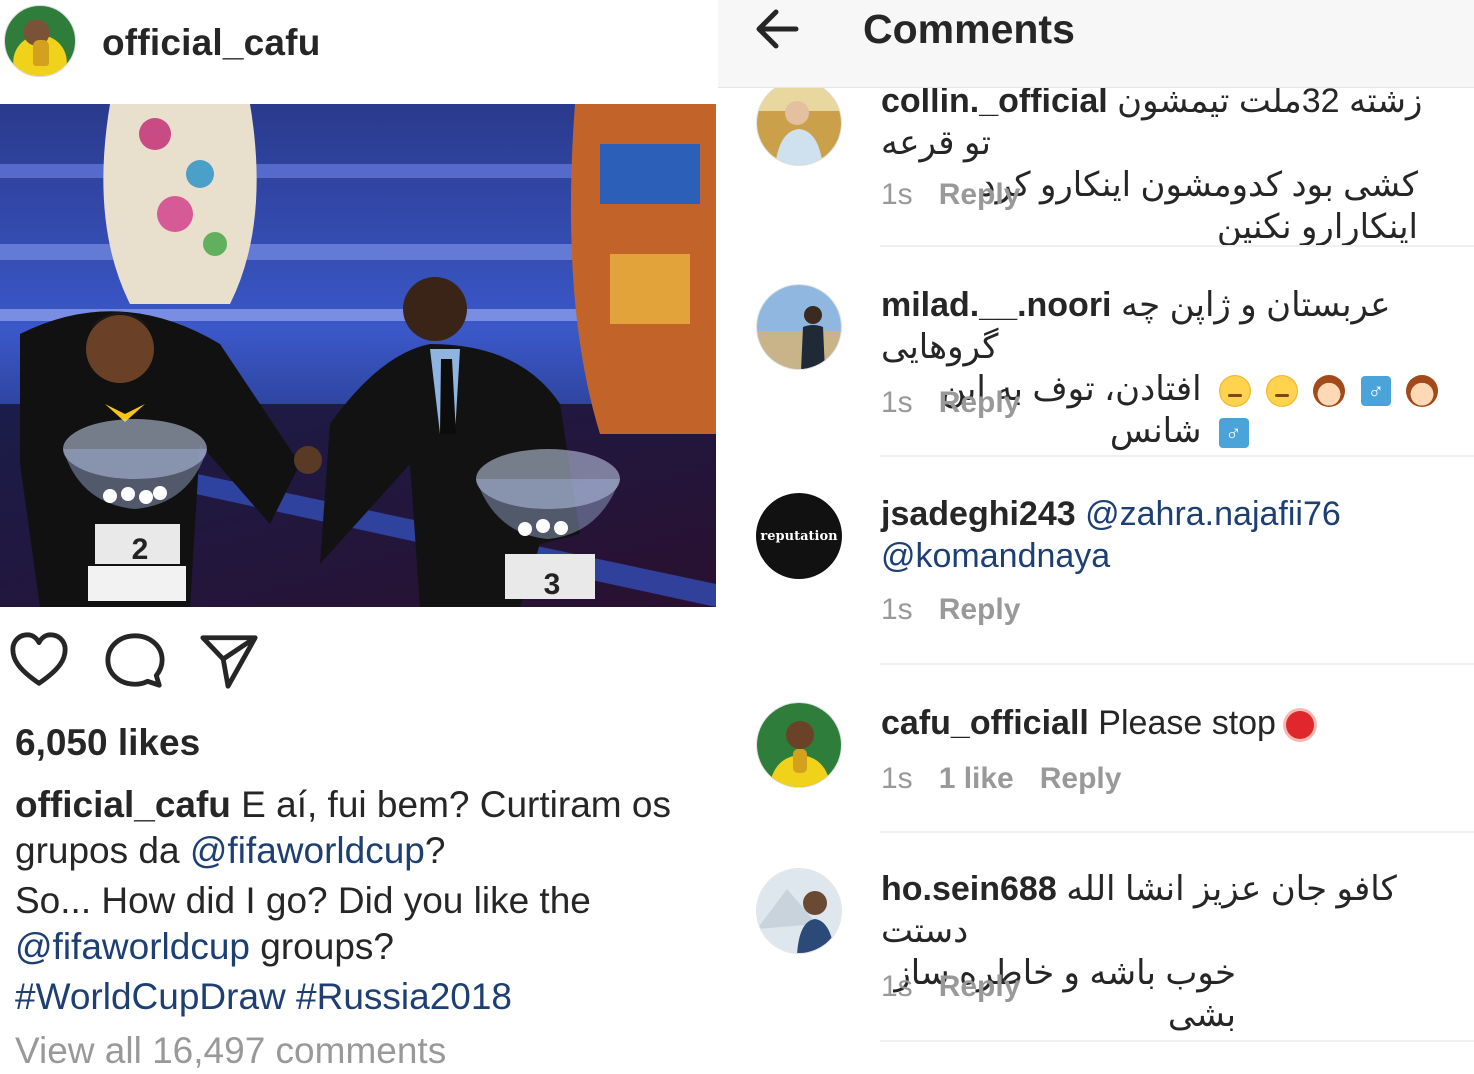  I want to click on mention-link: @zahra.najafii76, so click(1213, 514).